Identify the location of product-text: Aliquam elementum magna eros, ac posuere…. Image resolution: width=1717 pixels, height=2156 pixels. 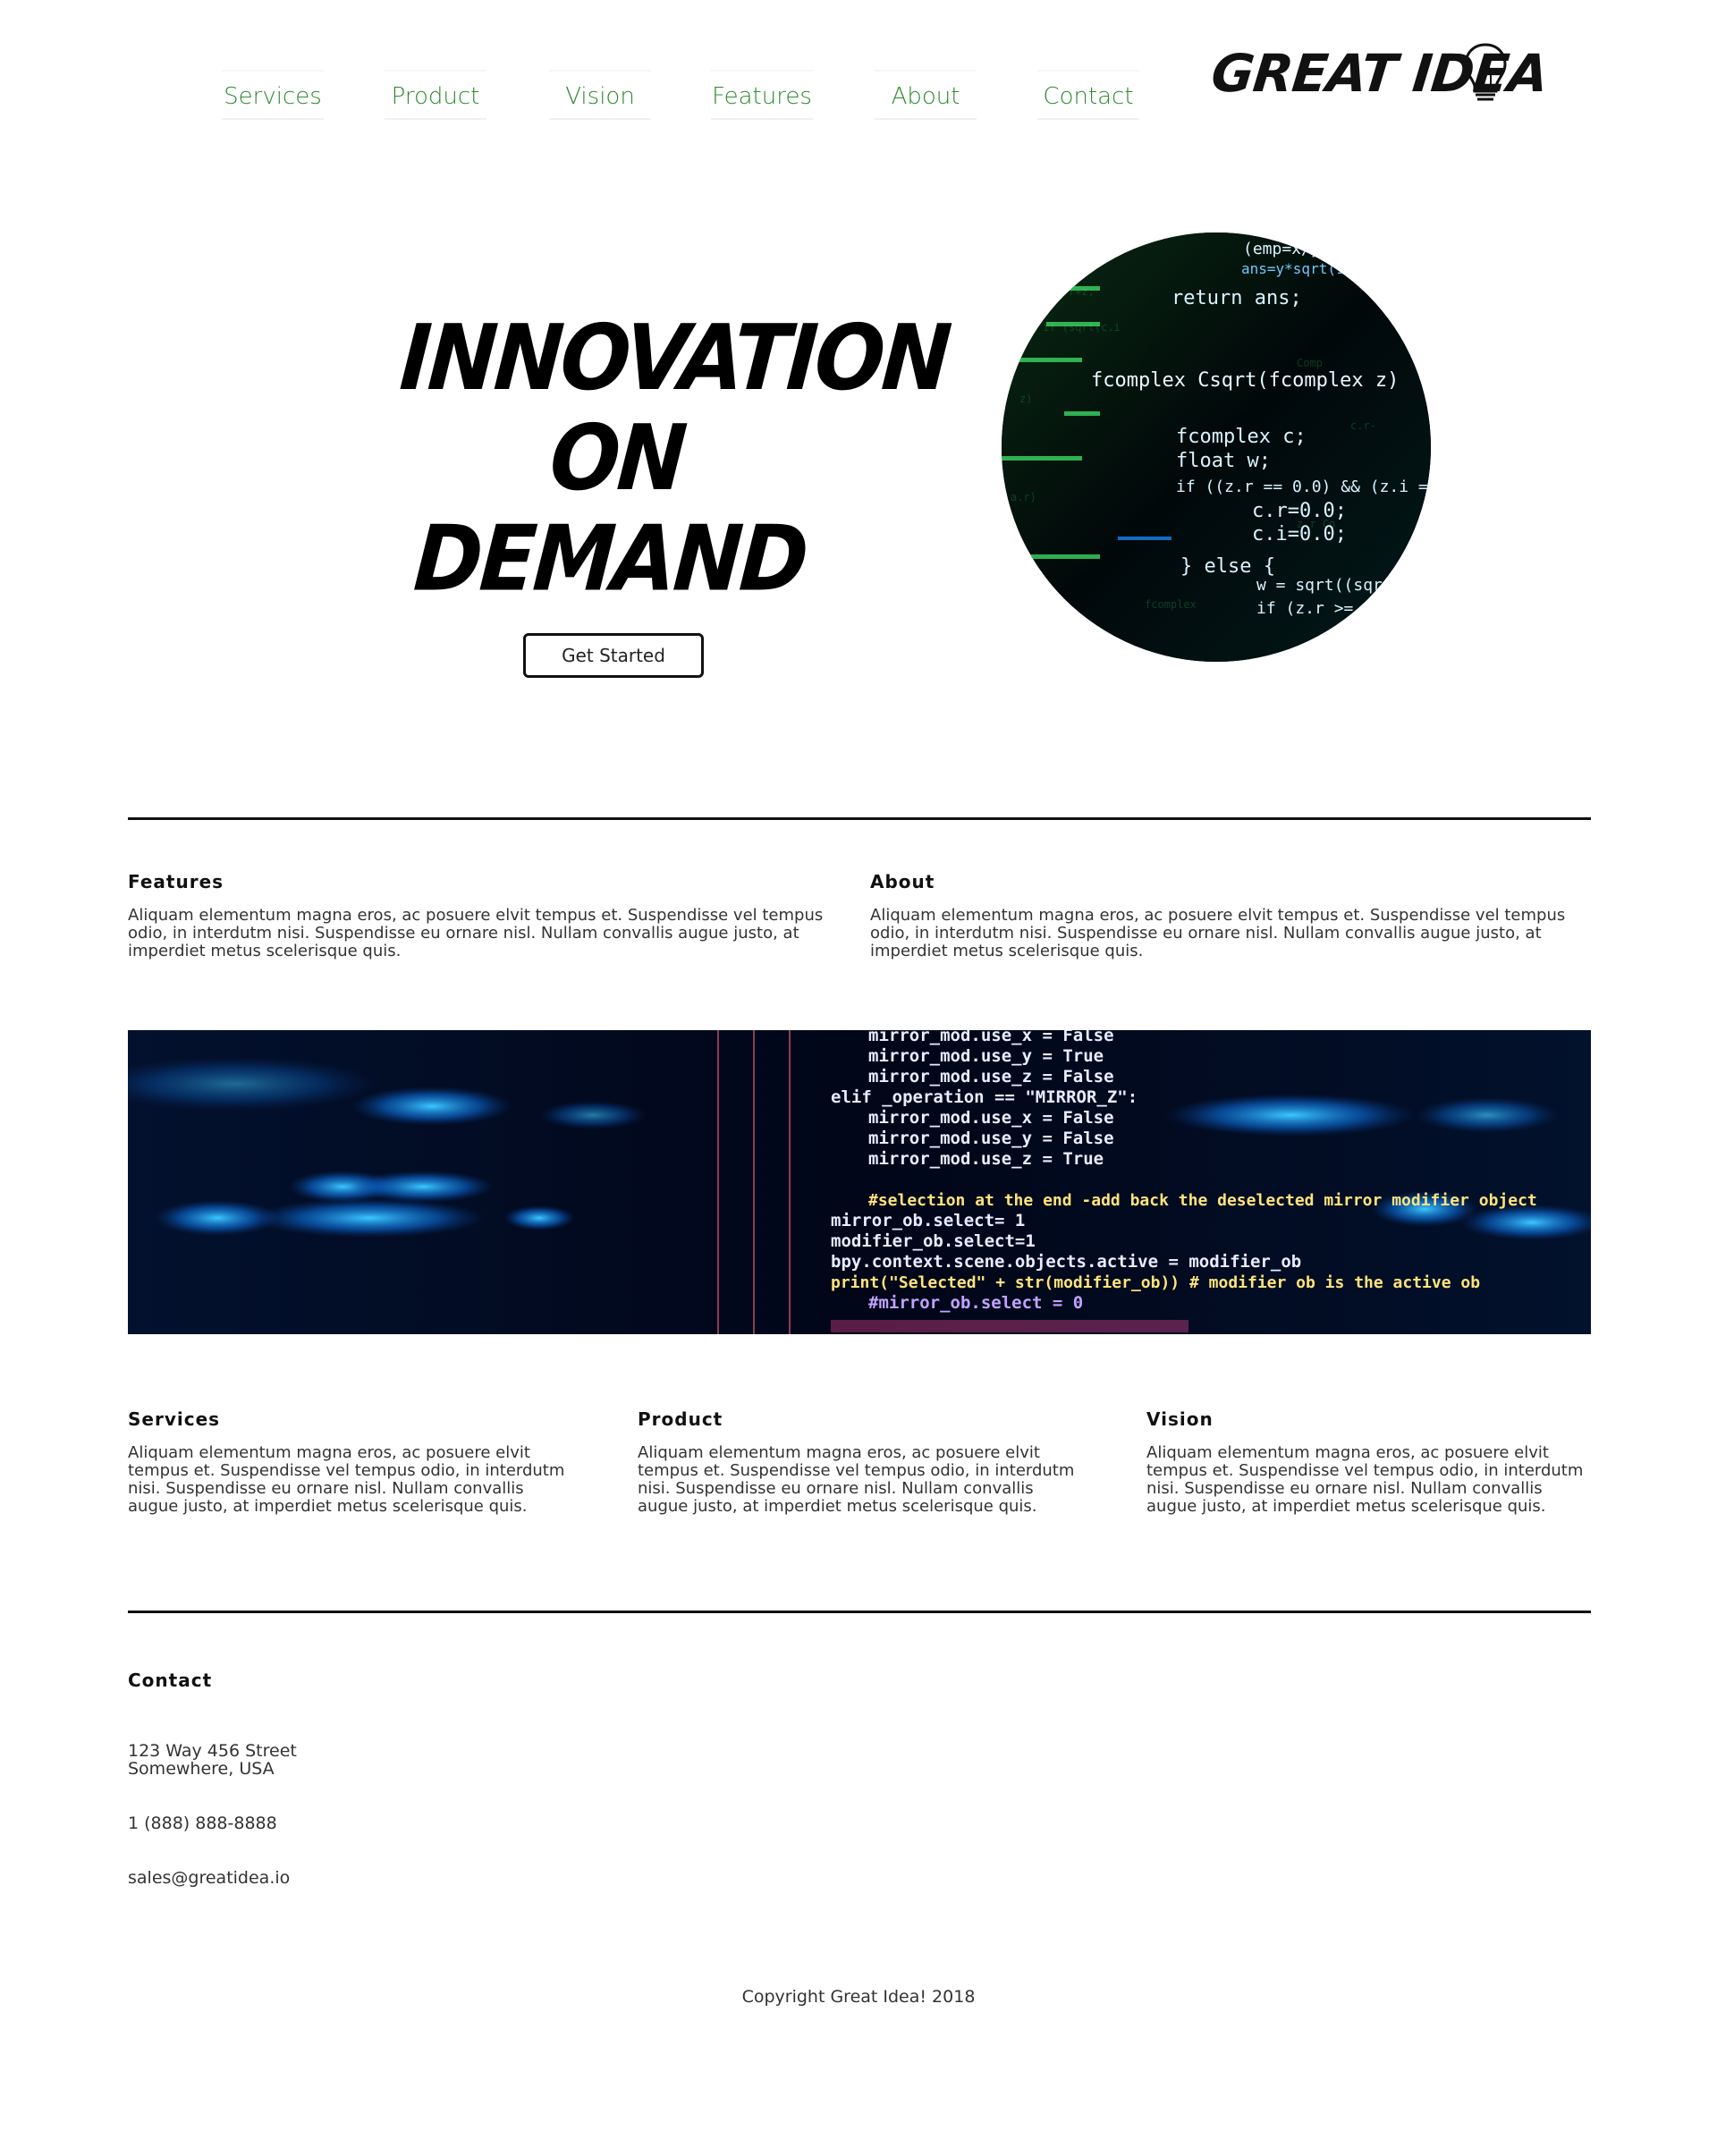
(856, 1480).